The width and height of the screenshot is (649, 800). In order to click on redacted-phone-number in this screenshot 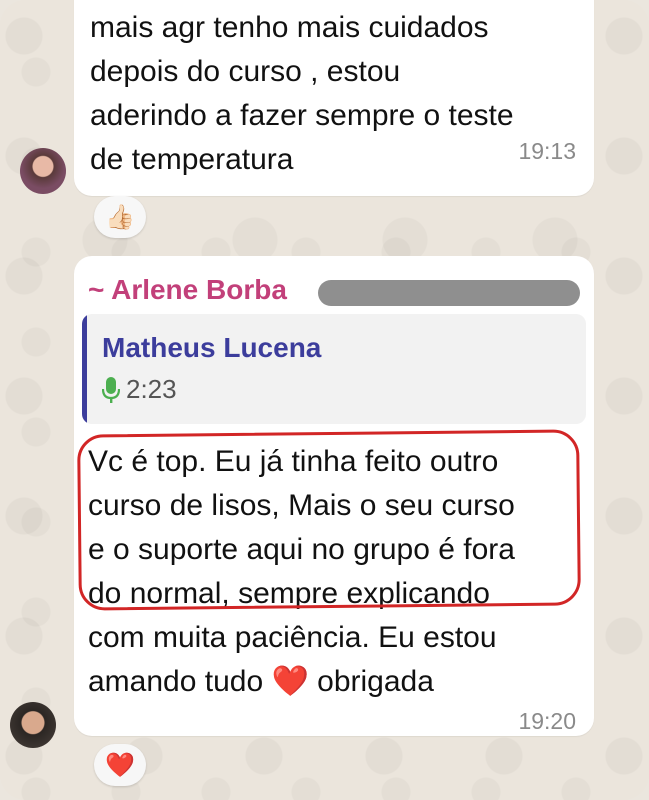, I will do `click(449, 293)`.